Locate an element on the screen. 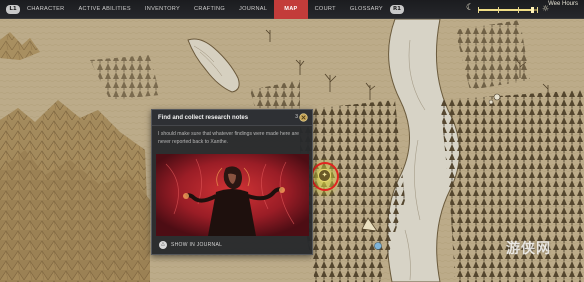  l1-key-icon: L1 is located at coordinates (13, 9).